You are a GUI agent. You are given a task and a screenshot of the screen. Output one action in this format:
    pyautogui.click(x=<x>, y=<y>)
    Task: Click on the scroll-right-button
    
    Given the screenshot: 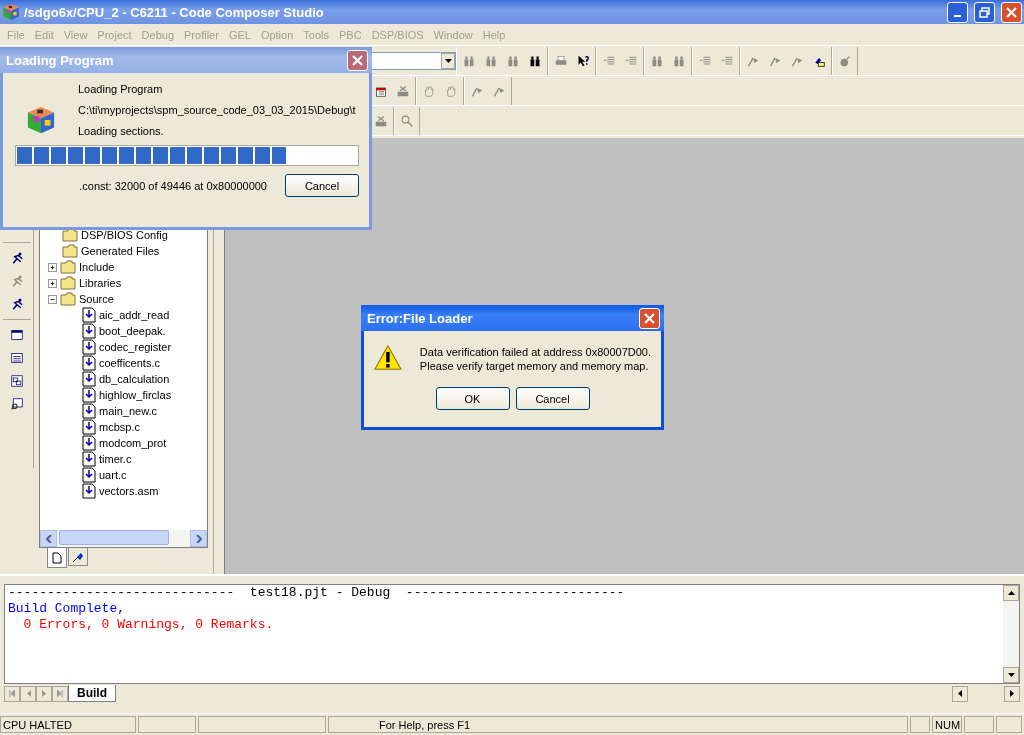 What is the action you would take?
    pyautogui.click(x=1012, y=693)
    